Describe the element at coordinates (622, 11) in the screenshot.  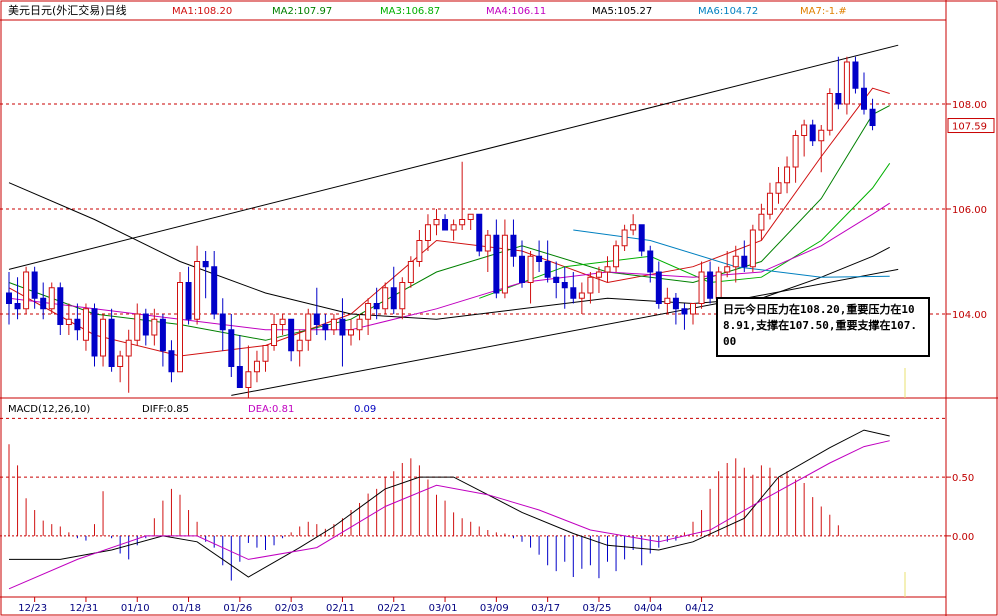
I see `ma-label: MA5:105.27` at that location.